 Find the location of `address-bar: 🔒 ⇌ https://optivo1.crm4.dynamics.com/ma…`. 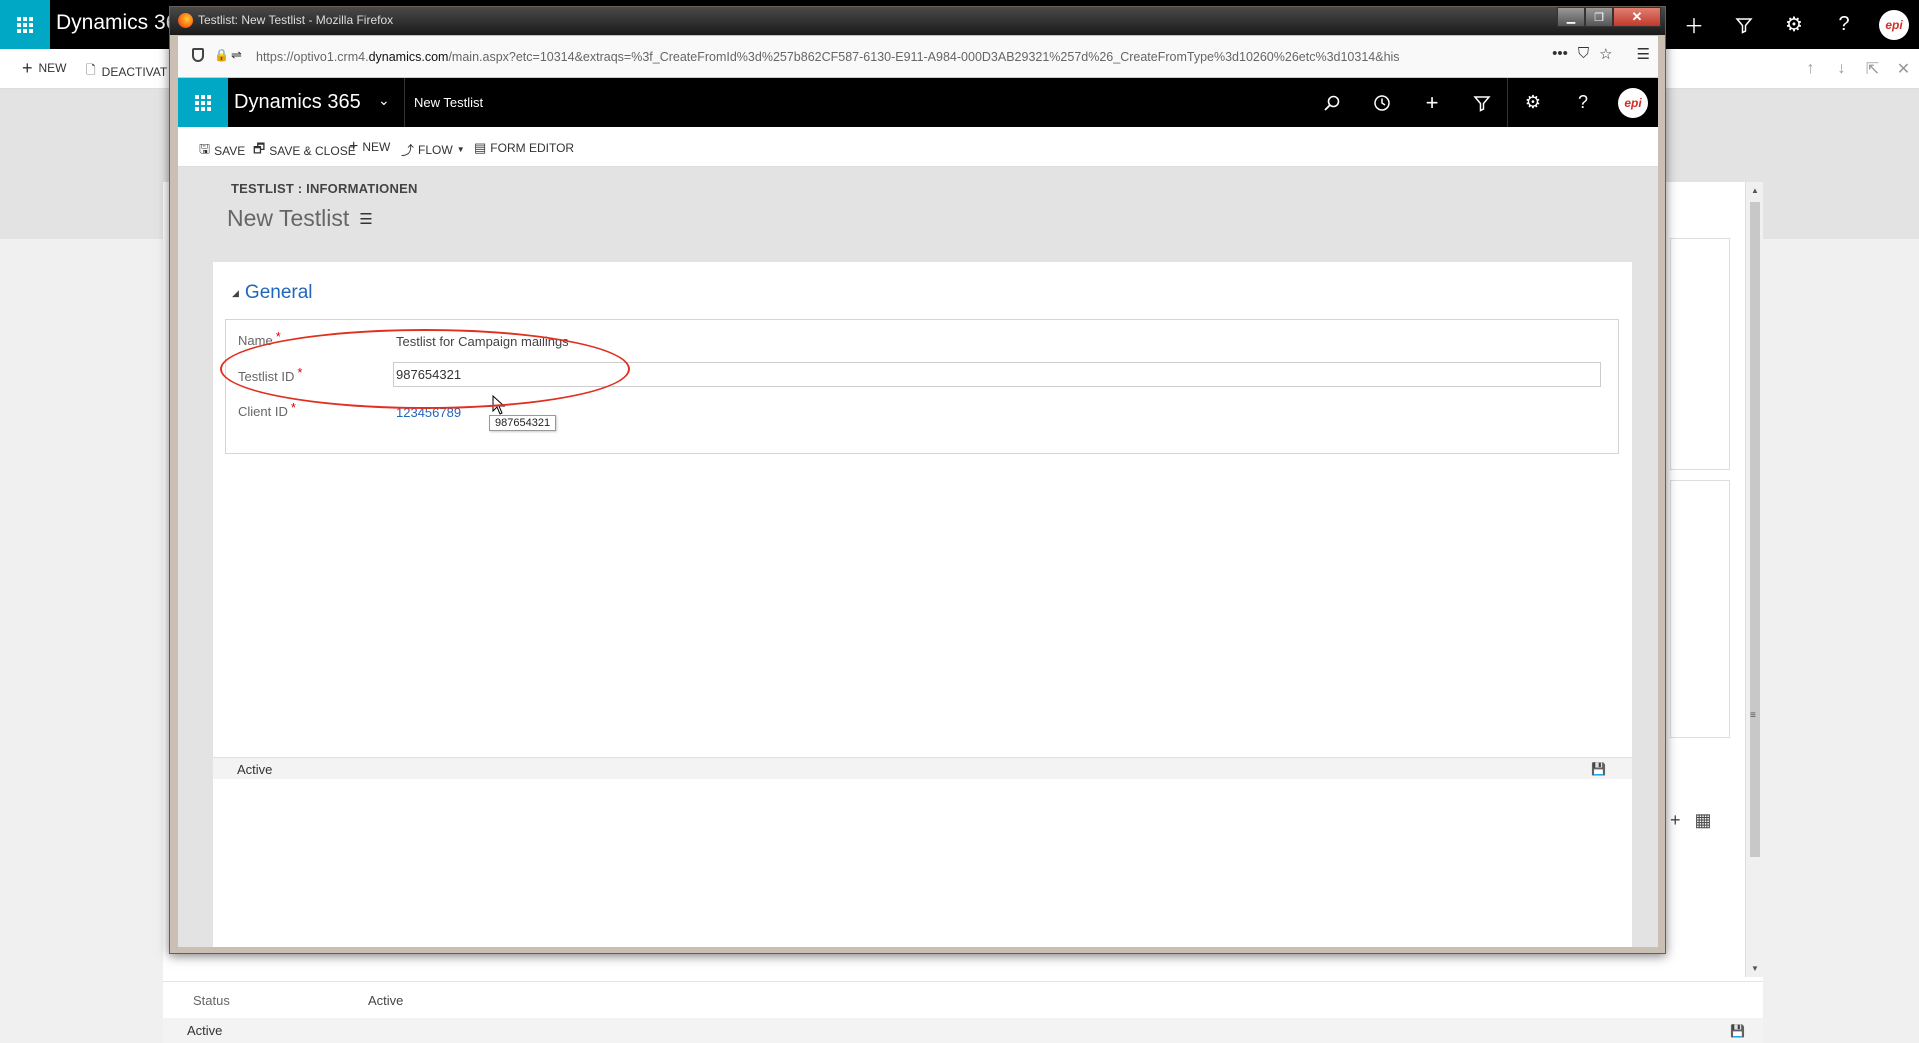

address-bar: 🔒 ⇌ https://optivo1.crm4.dynamics.com/ma… is located at coordinates (918, 57).